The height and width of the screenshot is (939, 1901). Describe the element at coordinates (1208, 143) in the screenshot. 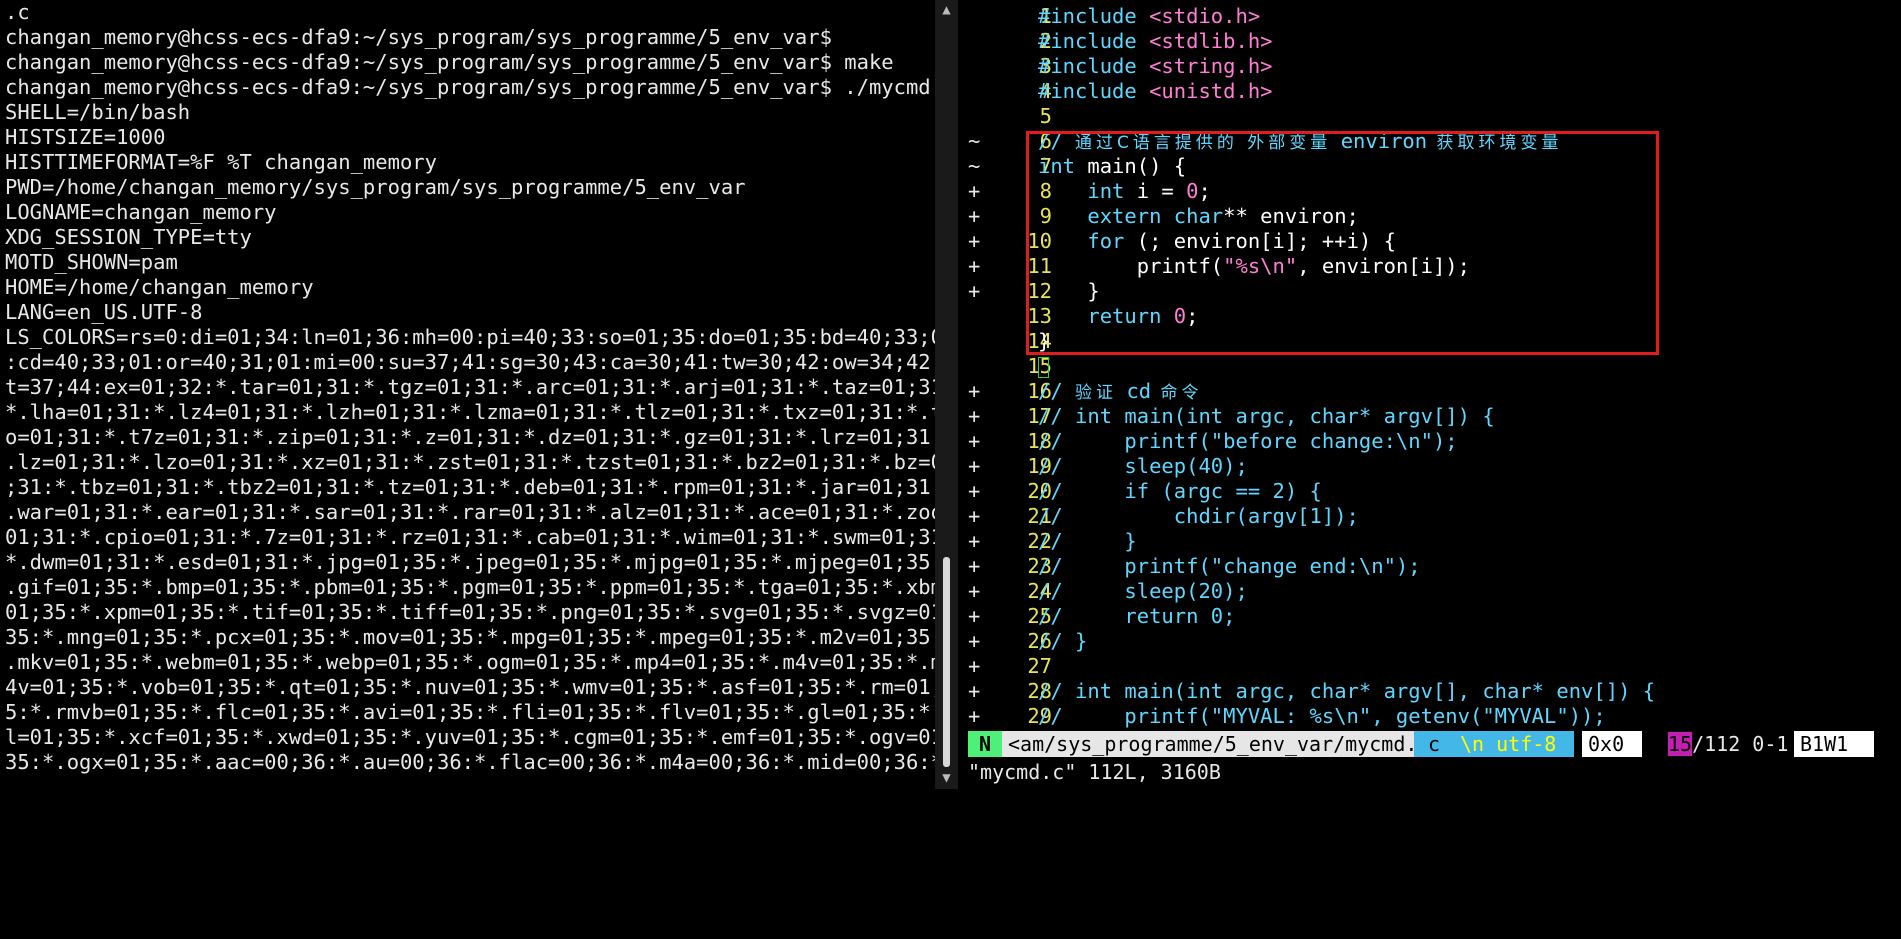

I see `code-token: 通过C语言提供的 外部变量` at that location.